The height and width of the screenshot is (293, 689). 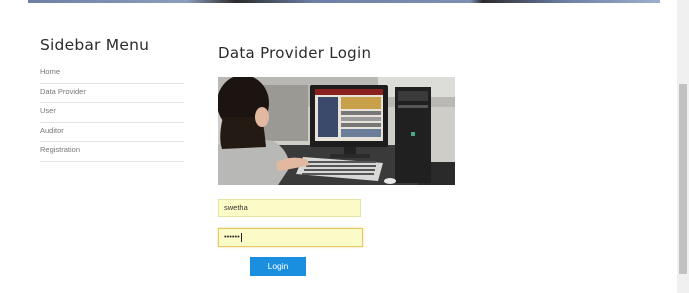 I want to click on page-title: Data Provider Login, so click(x=295, y=53).